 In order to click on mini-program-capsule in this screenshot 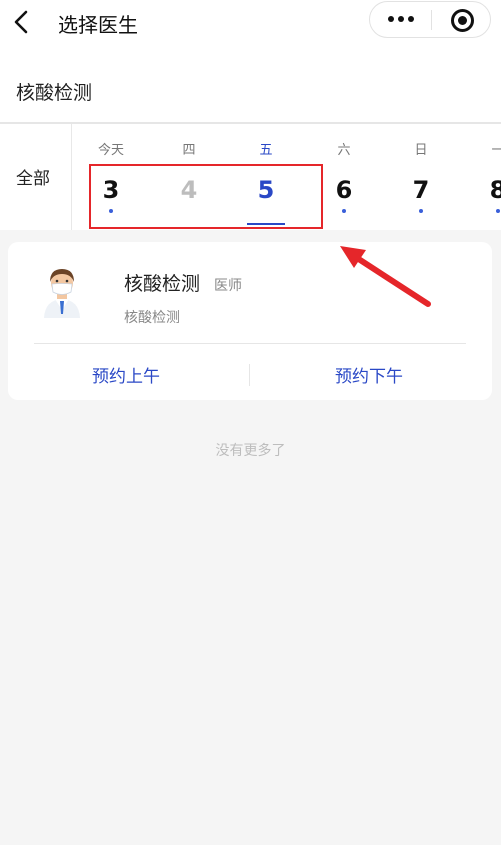, I will do `click(430, 19)`.